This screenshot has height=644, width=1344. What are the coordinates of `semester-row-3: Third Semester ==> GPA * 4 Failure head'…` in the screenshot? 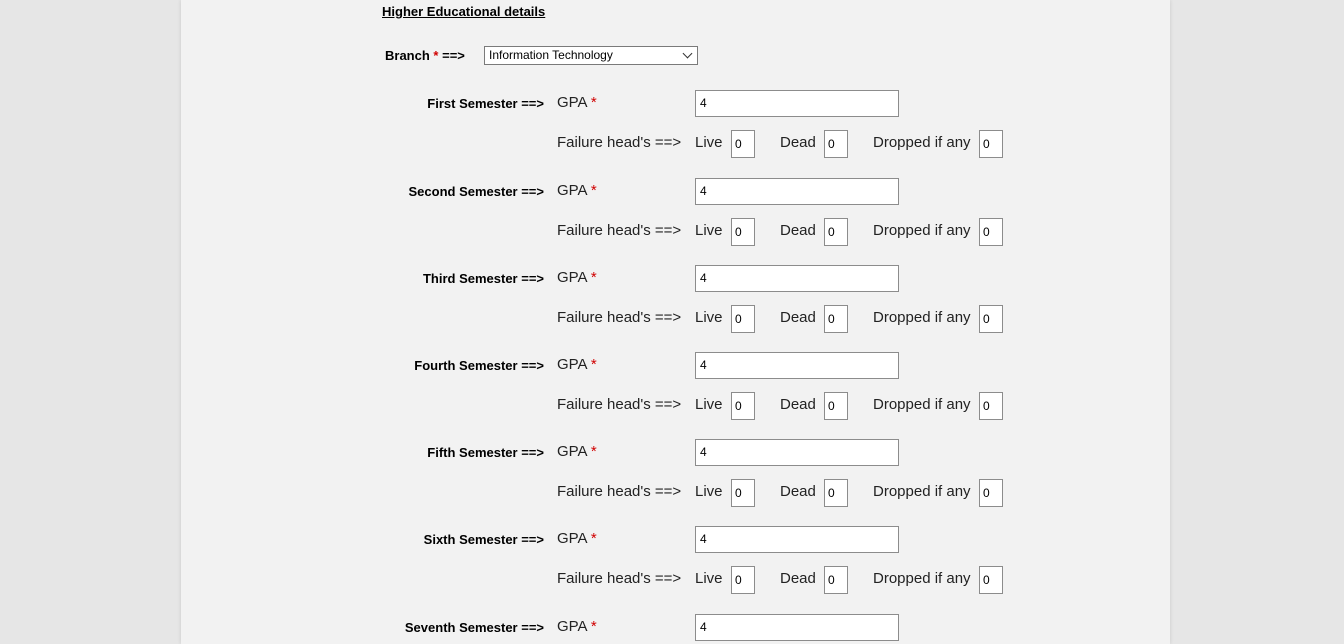 It's located at (672, 309).